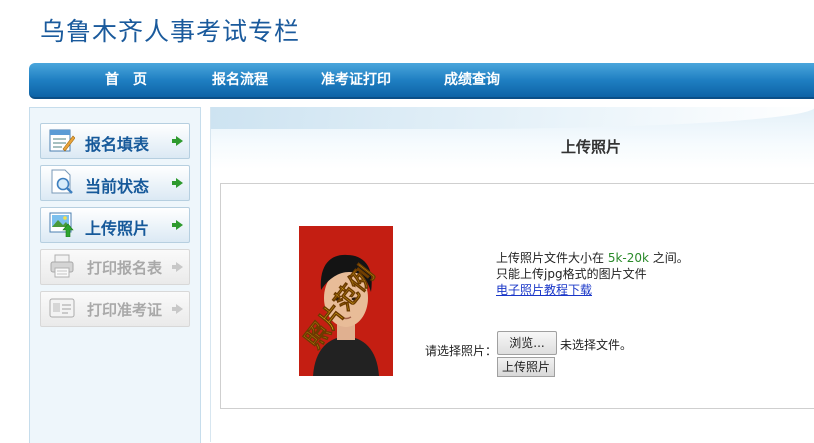  I want to click on content-header, so click(512, 138).